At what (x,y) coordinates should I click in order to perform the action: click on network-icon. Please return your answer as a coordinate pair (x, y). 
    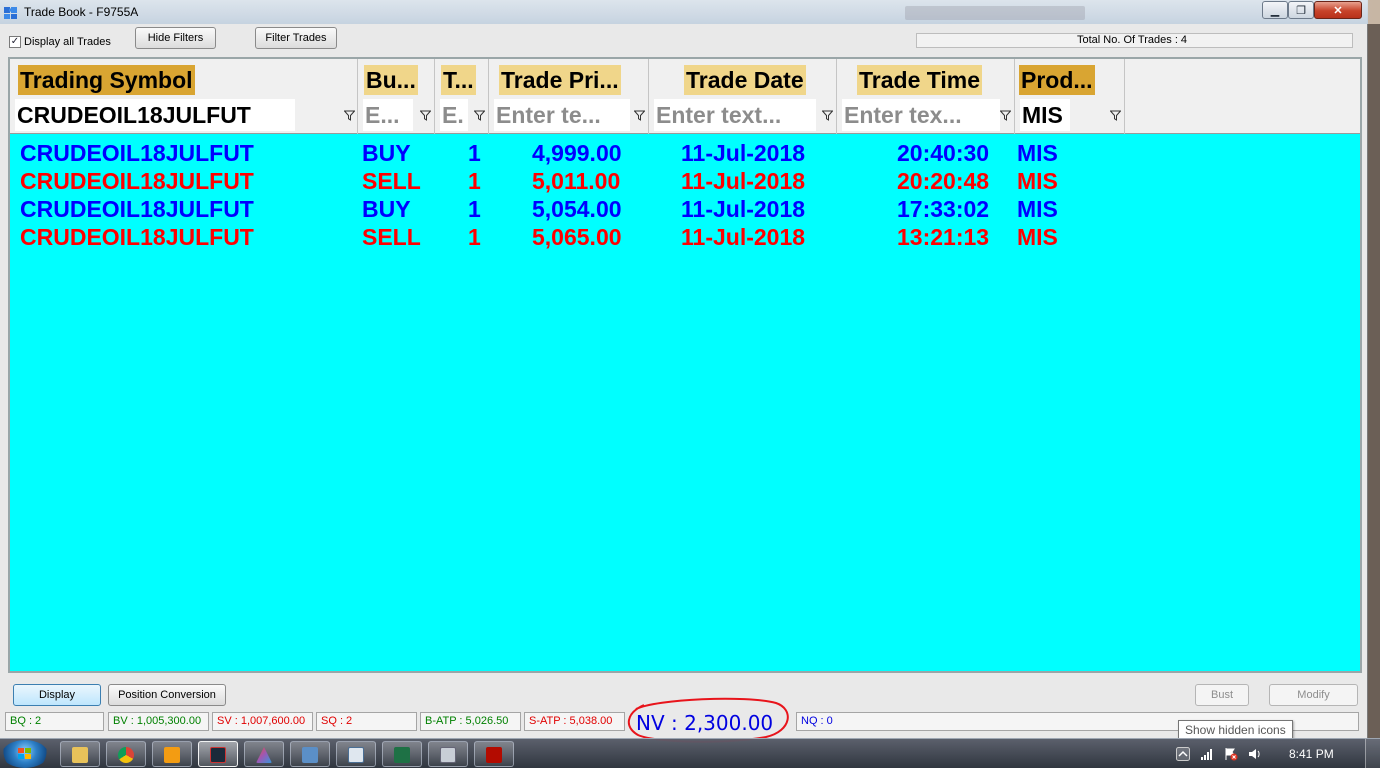
    Looking at the image, I should click on (310, 755).